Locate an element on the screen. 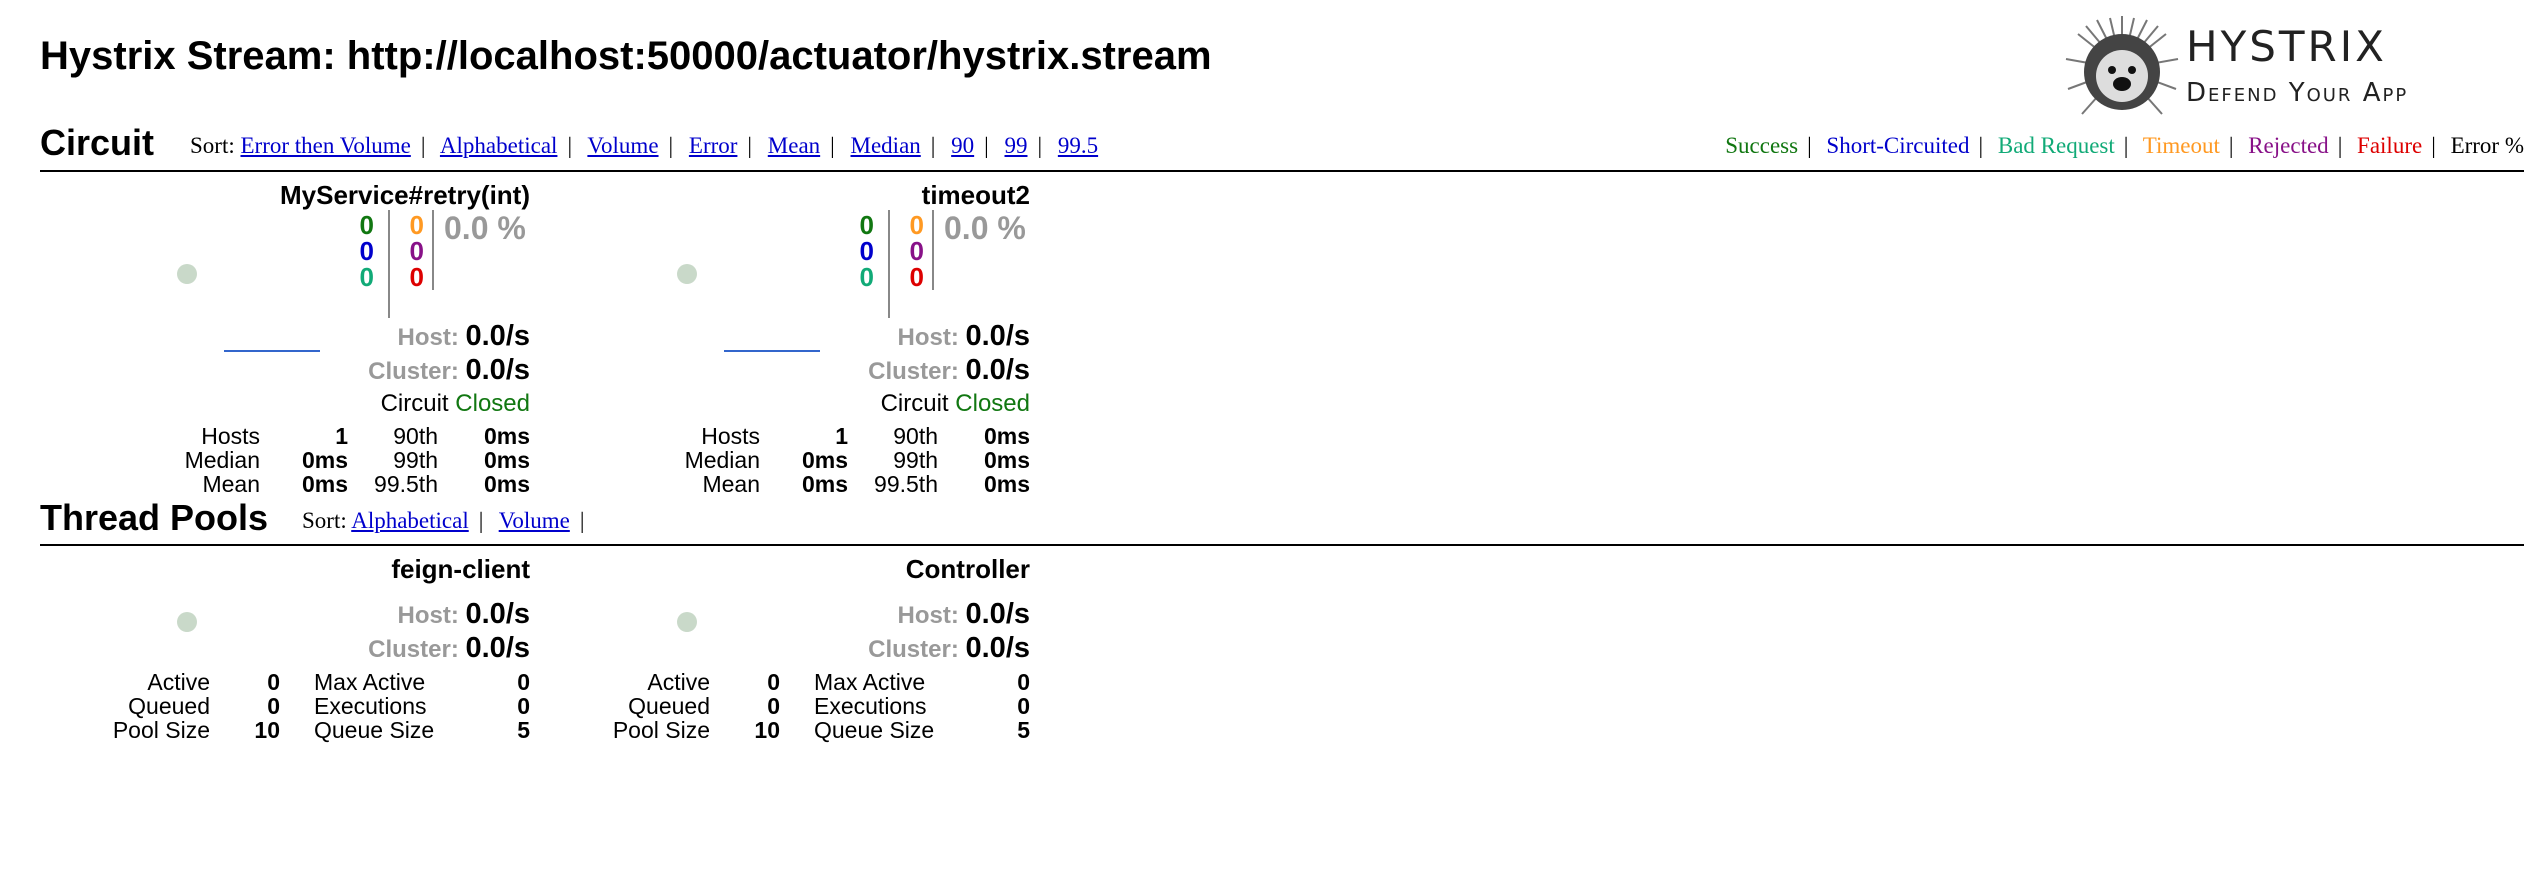 The image size is (2548, 874). sort-mean: Mean is located at coordinates (794, 145).